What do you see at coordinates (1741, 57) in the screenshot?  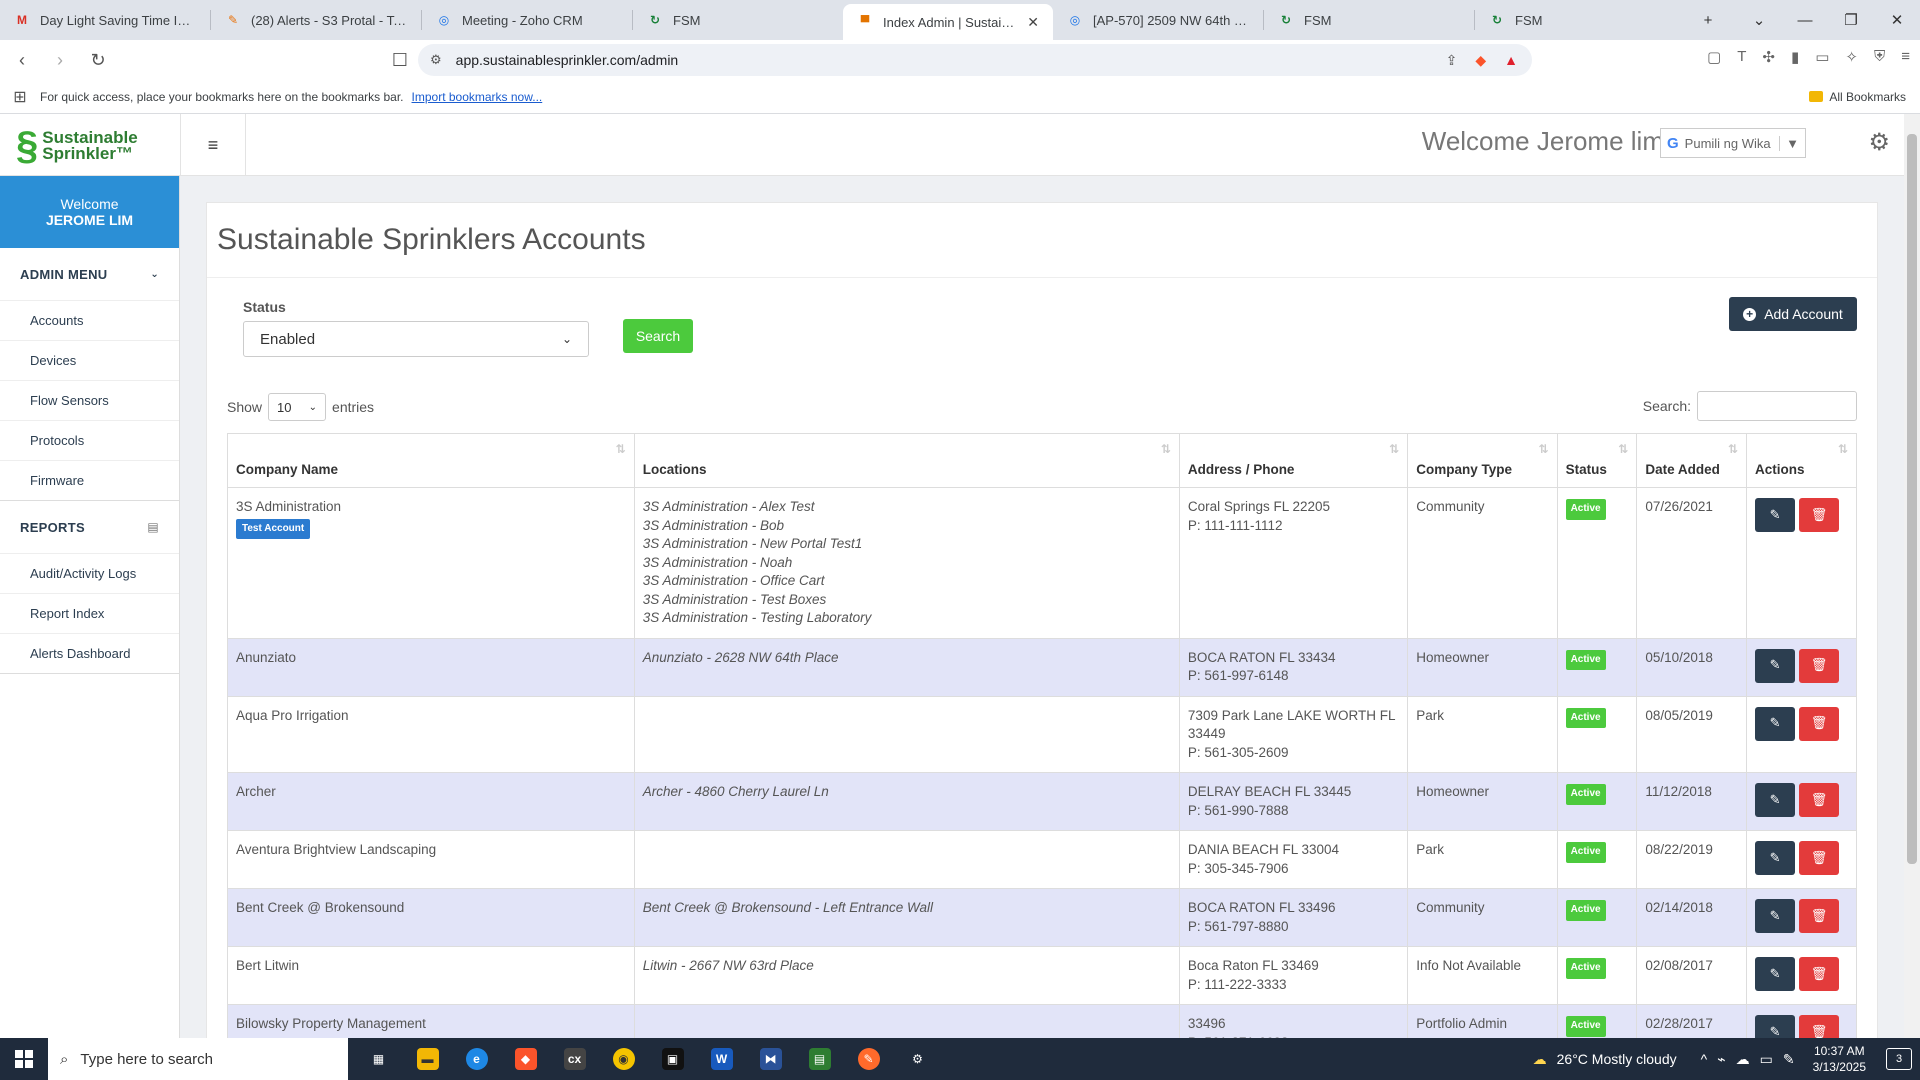 I see `text-extension-icon: T` at bounding box center [1741, 57].